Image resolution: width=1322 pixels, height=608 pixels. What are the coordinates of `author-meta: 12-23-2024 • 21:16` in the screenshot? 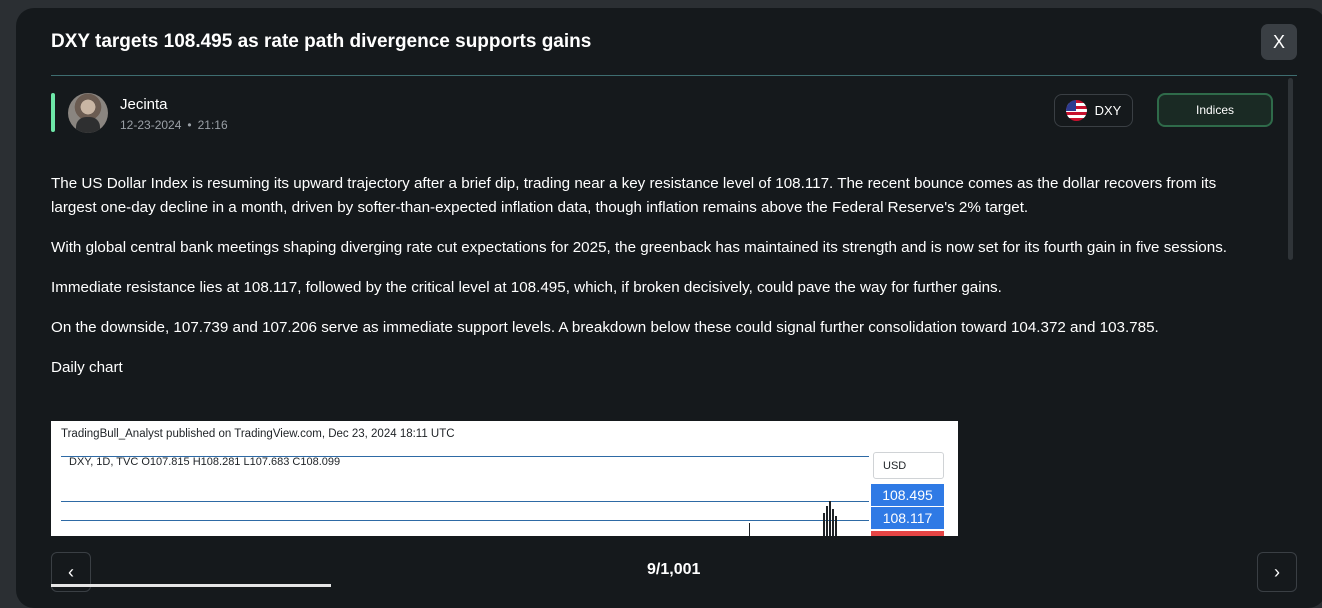 It's located at (174, 125).